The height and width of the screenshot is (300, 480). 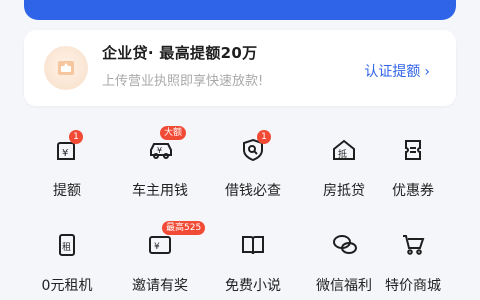 I want to click on verify-increase-button: 认证提额 ›, so click(x=397, y=71).